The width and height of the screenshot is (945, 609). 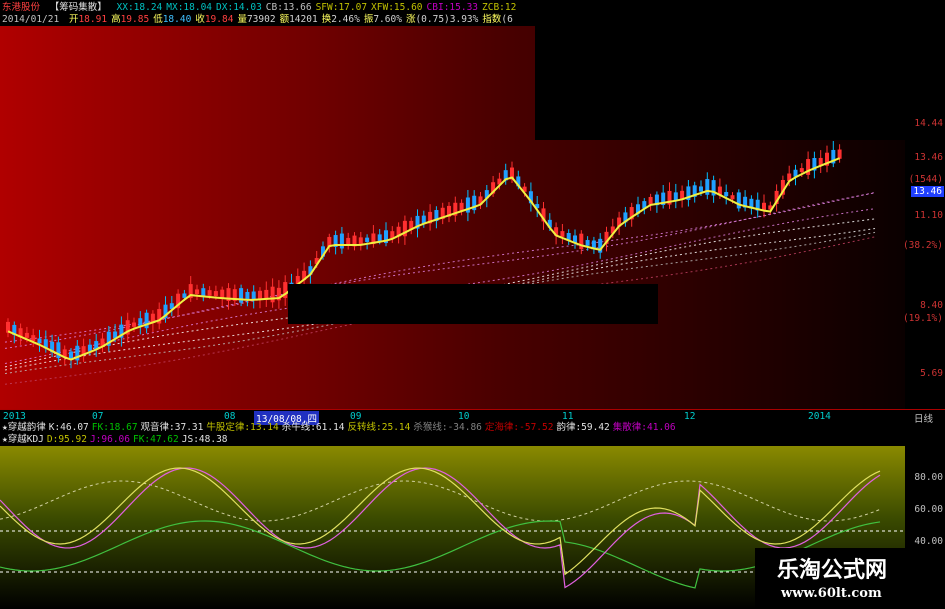 What do you see at coordinates (200, 19) in the screenshot?
I see `ohlc-label: 收` at bounding box center [200, 19].